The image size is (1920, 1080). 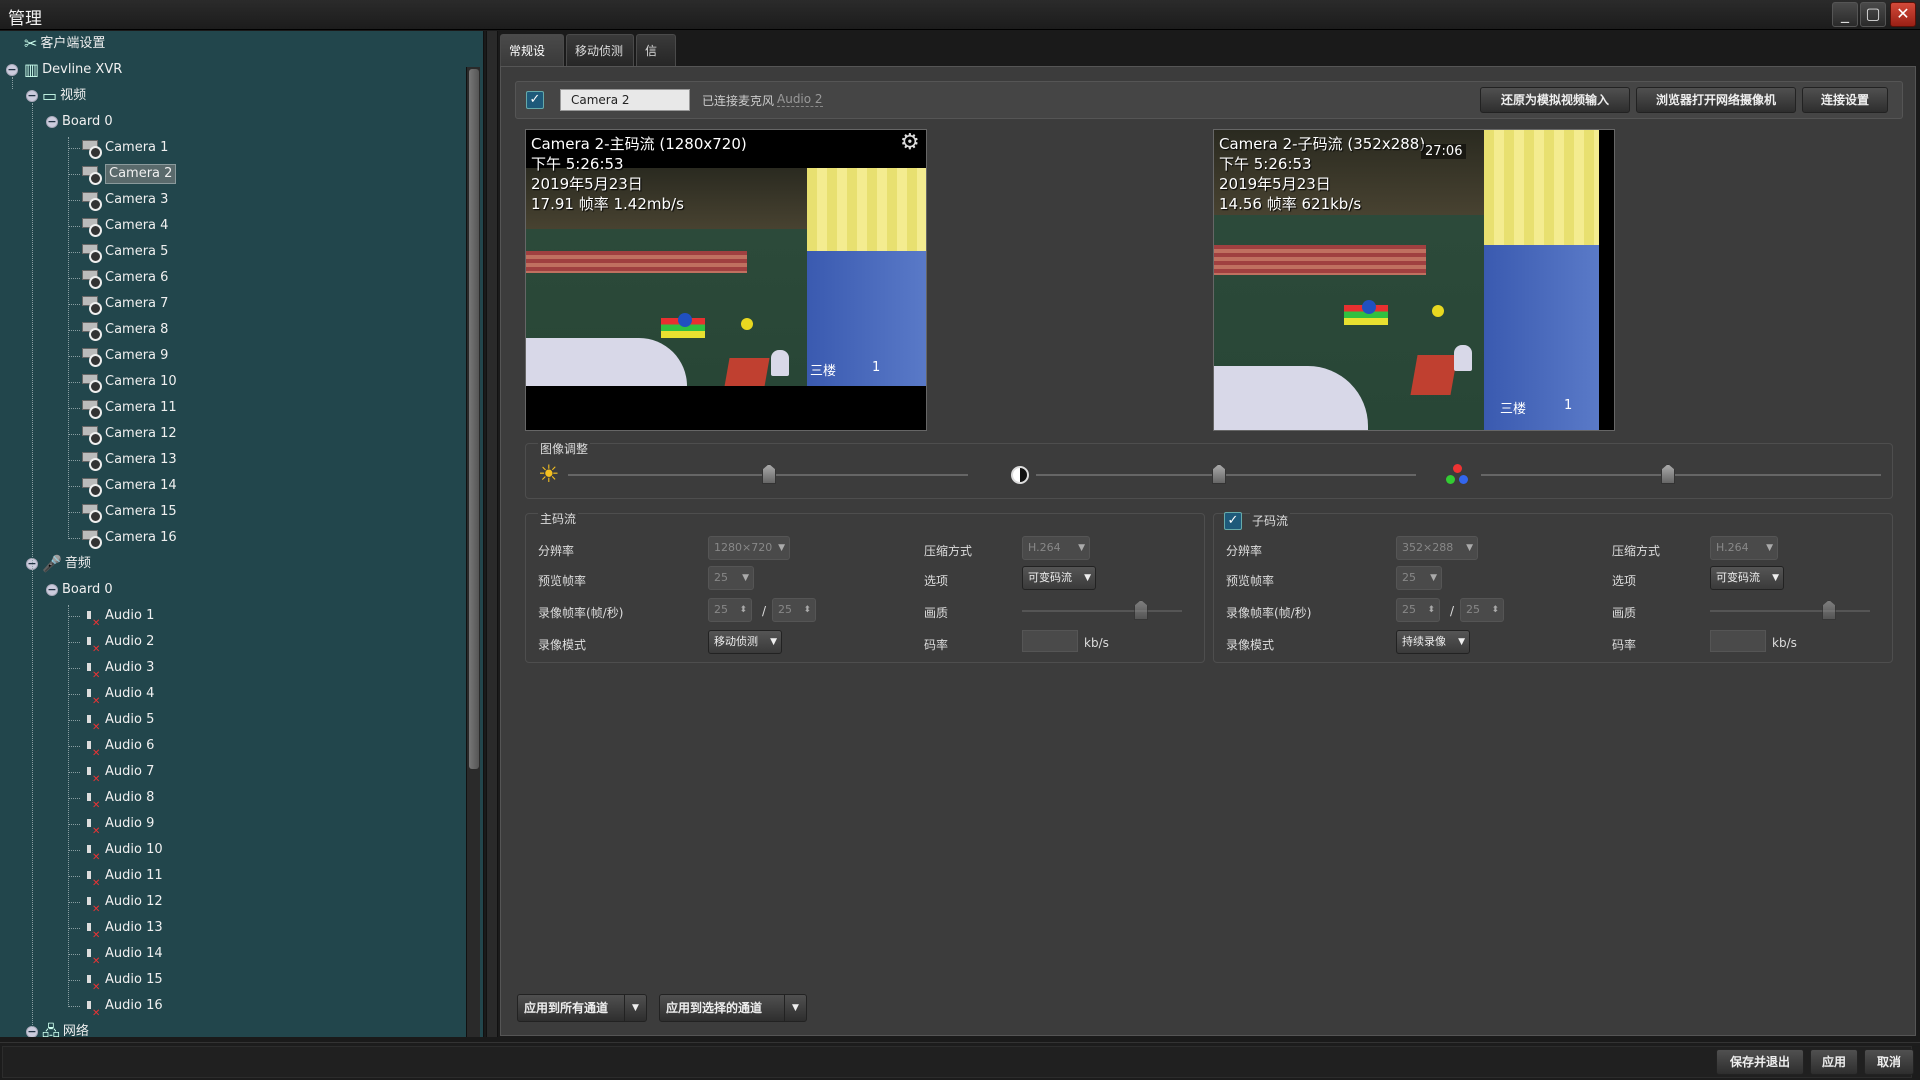 I want to click on tree-audio-item: Audio 1, so click(x=119, y=620).